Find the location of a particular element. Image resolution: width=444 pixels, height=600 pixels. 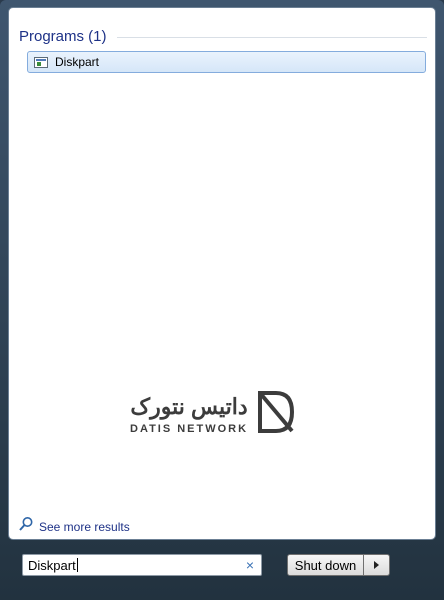

console-app-icon is located at coordinates (41, 62).